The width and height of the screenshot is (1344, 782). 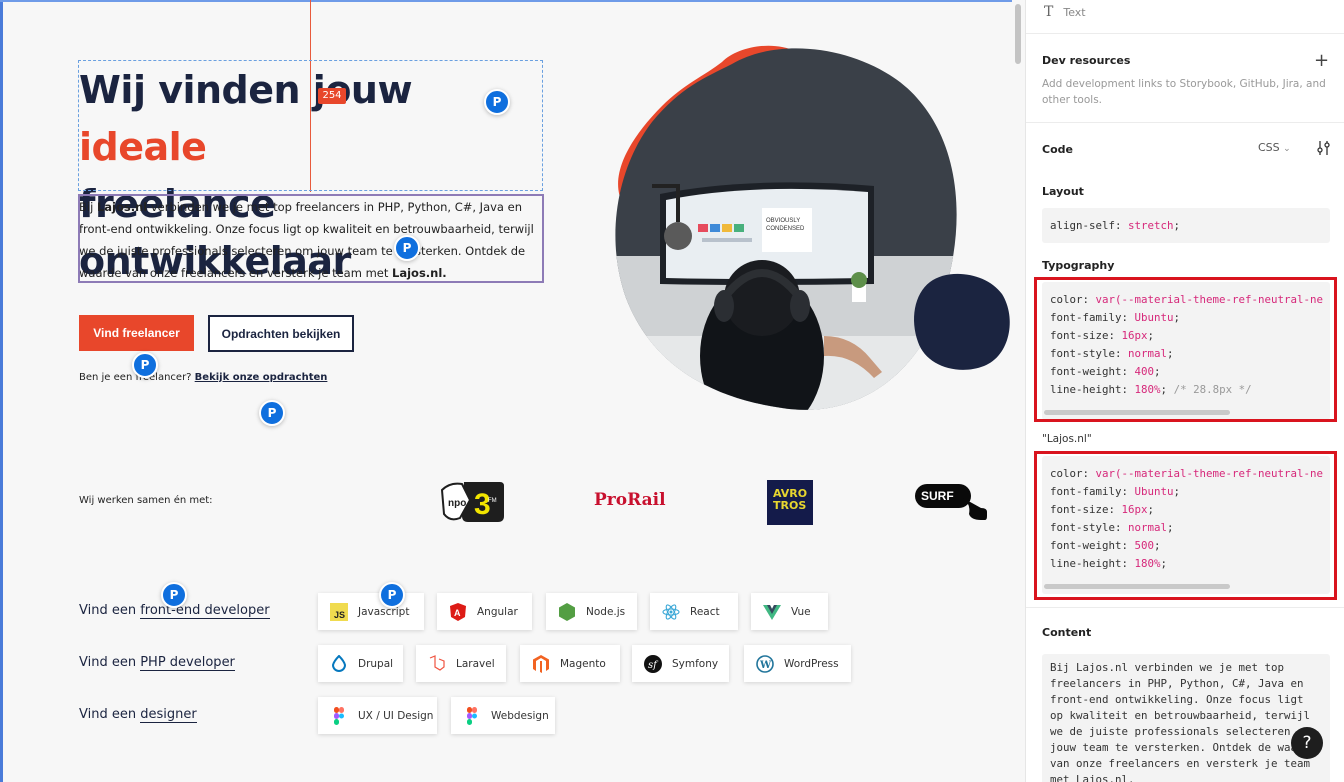 I want to click on partners-label: Wij werken samen én met:, so click(x=146, y=500).